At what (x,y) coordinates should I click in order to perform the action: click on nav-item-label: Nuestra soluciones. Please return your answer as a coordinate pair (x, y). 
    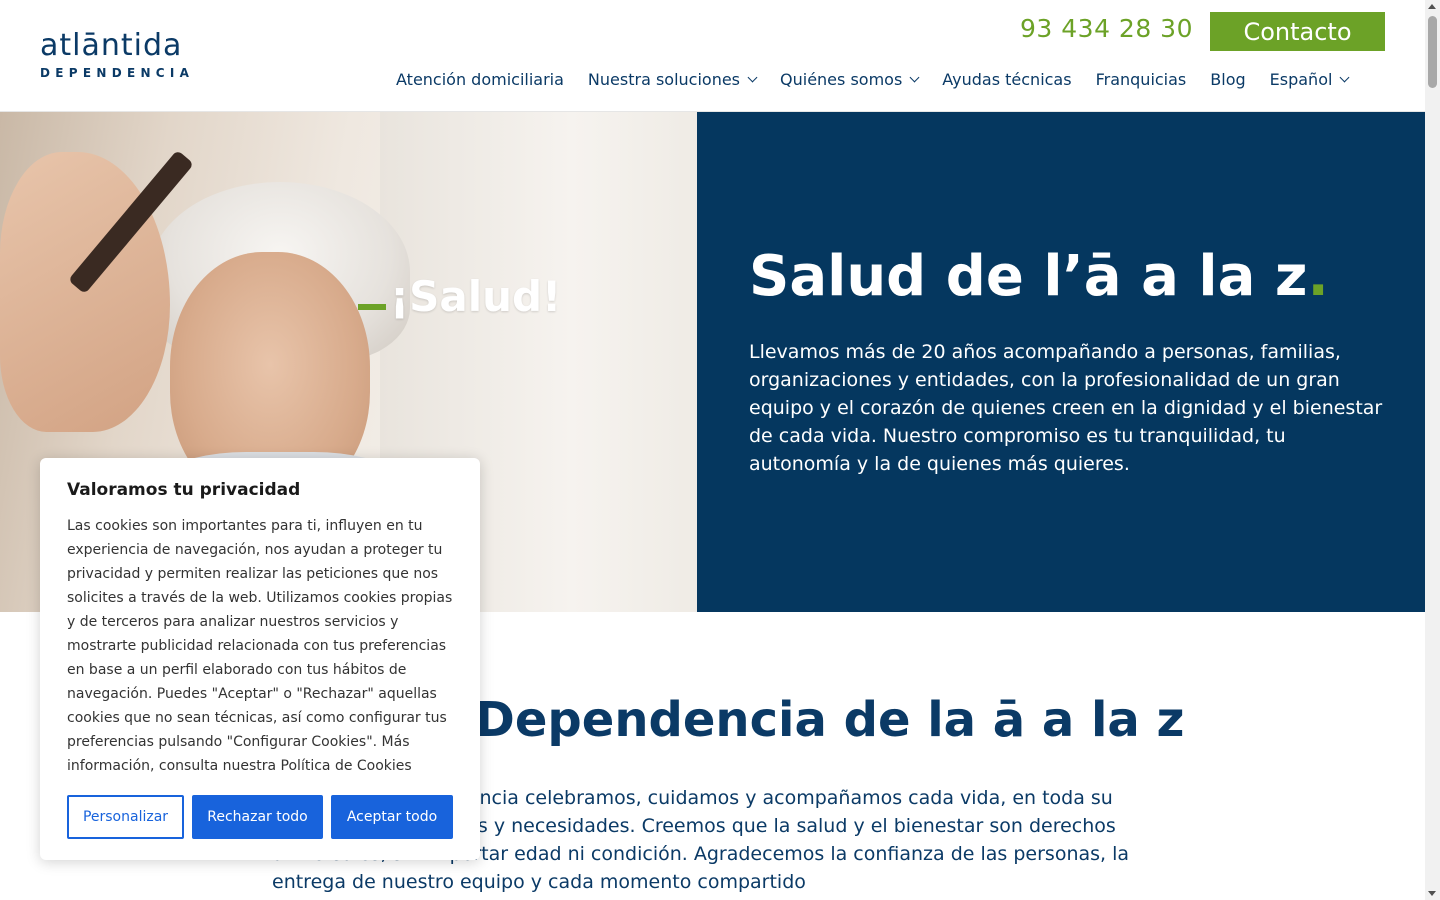
    Looking at the image, I should click on (664, 79).